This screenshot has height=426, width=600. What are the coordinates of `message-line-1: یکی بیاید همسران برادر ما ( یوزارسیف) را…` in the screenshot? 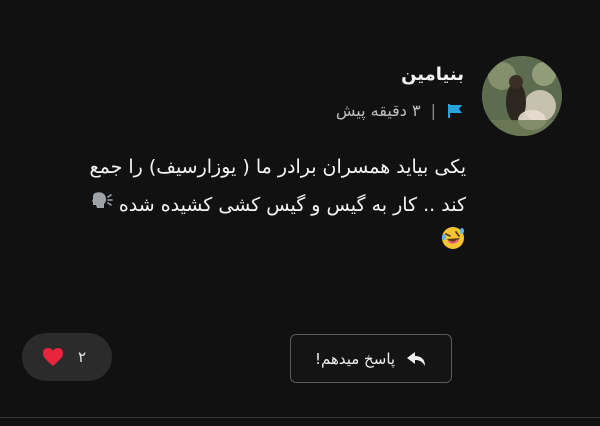 It's located at (277, 167).